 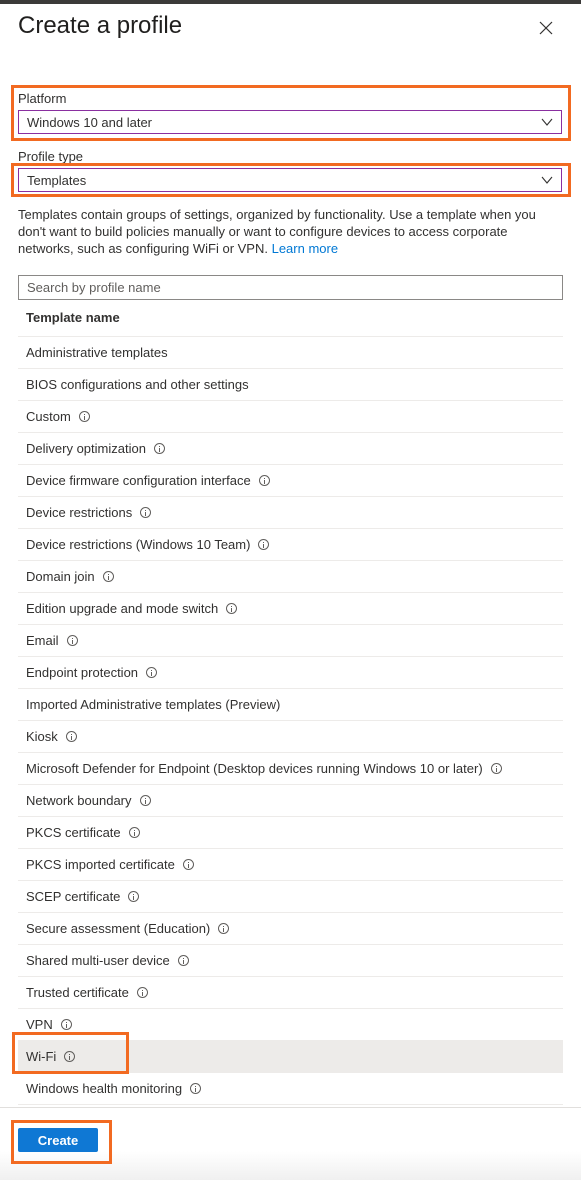 What do you see at coordinates (290, 897) in the screenshot?
I see `template-row: SCEP certificate` at bounding box center [290, 897].